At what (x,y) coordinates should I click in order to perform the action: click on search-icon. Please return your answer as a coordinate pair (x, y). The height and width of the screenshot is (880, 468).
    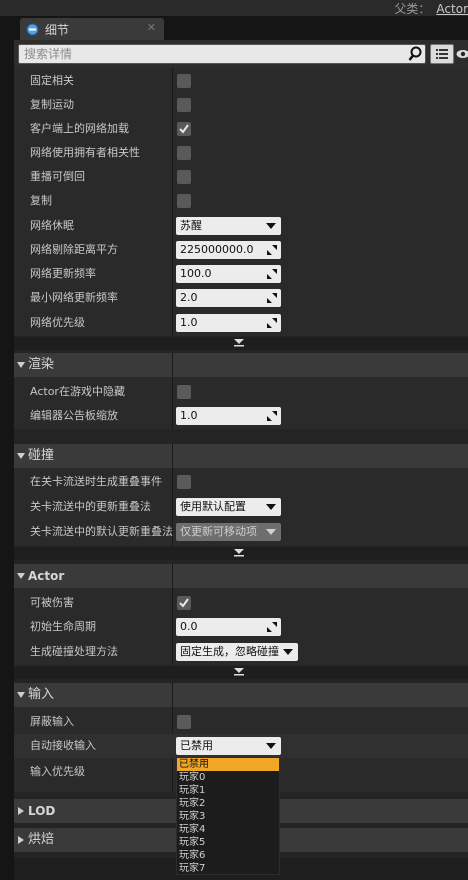
    Looking at the image, I should click on (415, 53).